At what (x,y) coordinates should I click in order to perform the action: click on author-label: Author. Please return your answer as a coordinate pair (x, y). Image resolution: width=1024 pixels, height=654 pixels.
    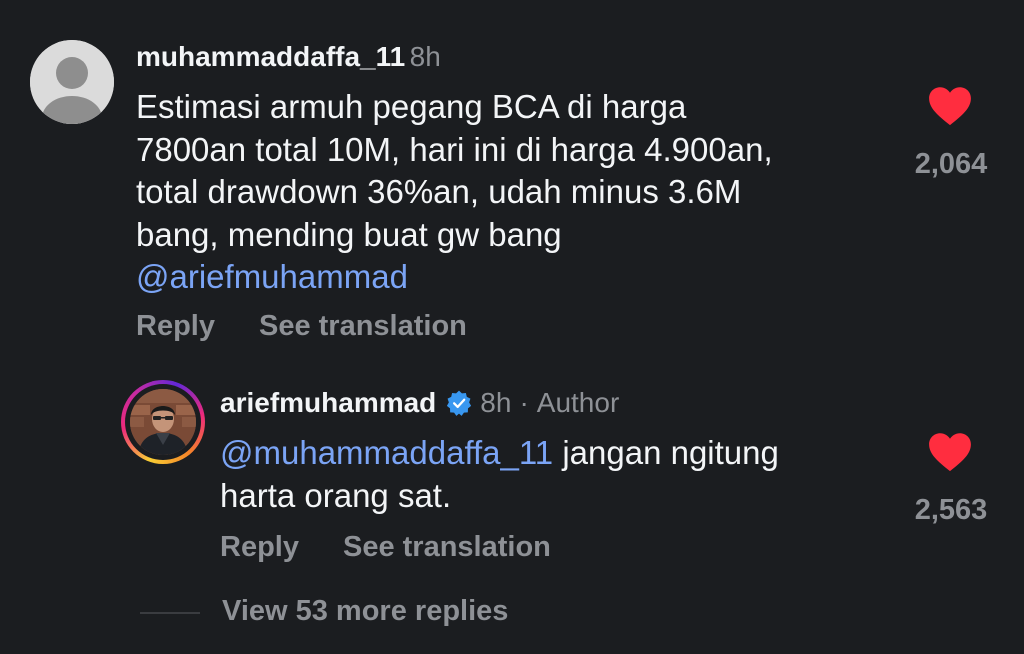
    Looking at the image, I should click on (578, 402).